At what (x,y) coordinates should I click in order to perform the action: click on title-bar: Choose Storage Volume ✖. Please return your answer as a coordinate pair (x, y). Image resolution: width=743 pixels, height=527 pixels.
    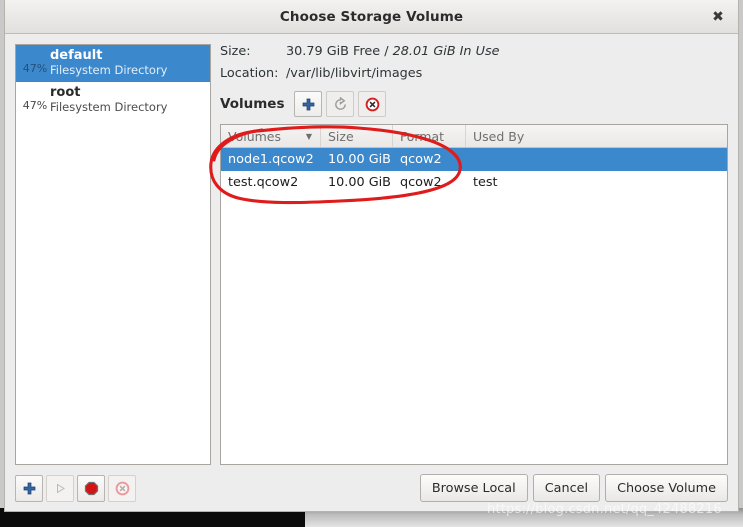
    Looking at the image, I should click on (371, 17).